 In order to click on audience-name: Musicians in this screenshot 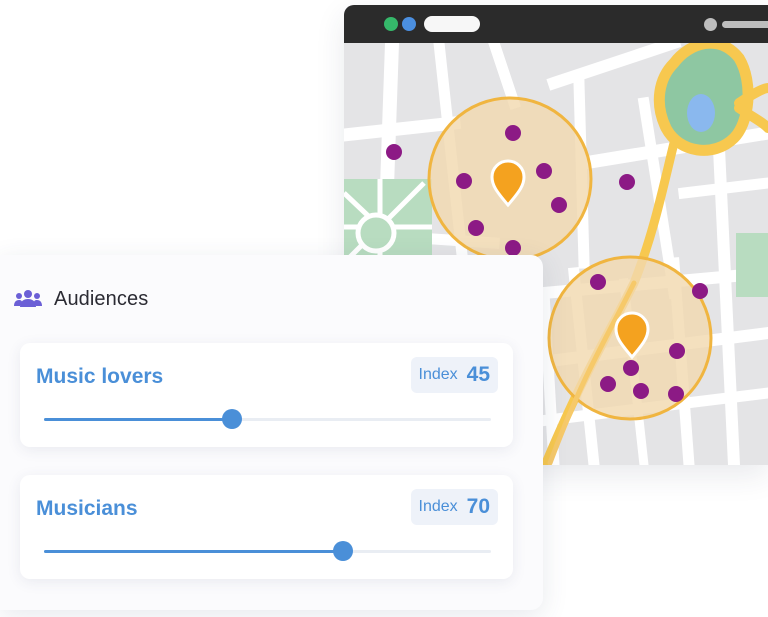, I will do `click(87, 508)`.